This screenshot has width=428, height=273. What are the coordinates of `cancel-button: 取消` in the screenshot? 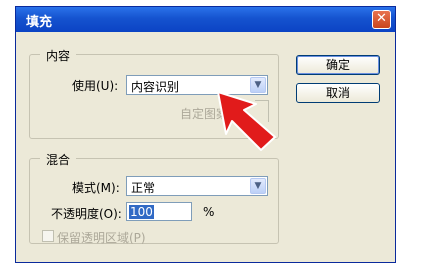 It's located at (338, 93).